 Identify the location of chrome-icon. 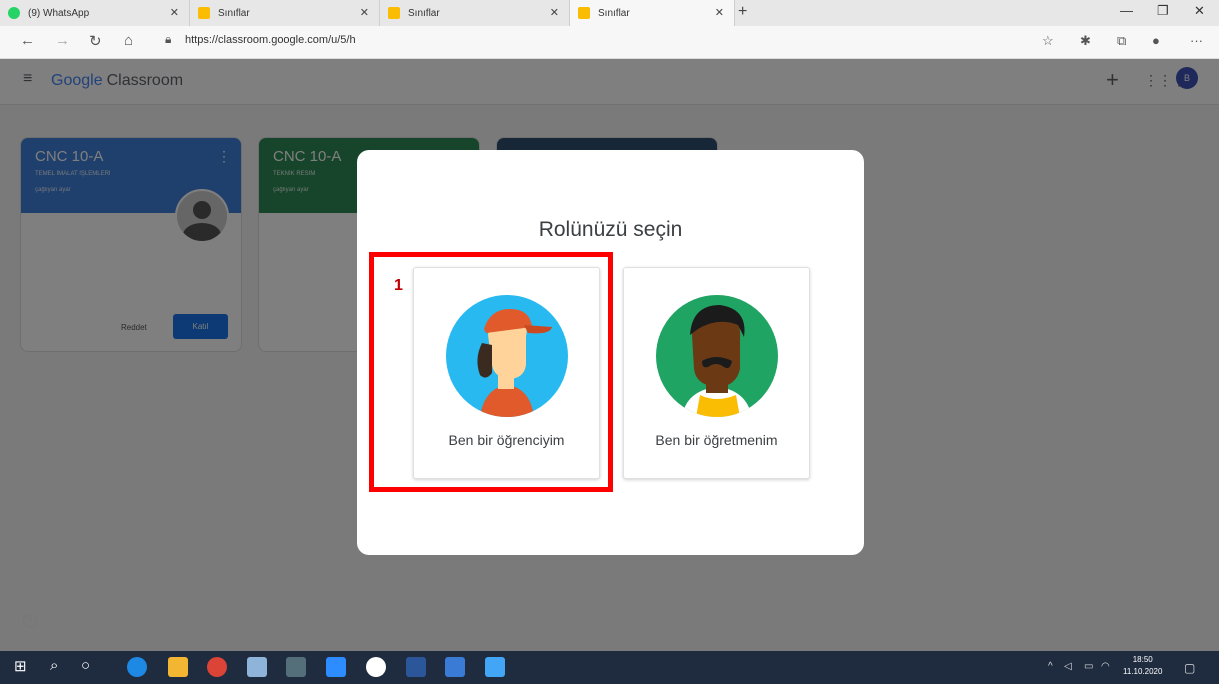
(217, 667).